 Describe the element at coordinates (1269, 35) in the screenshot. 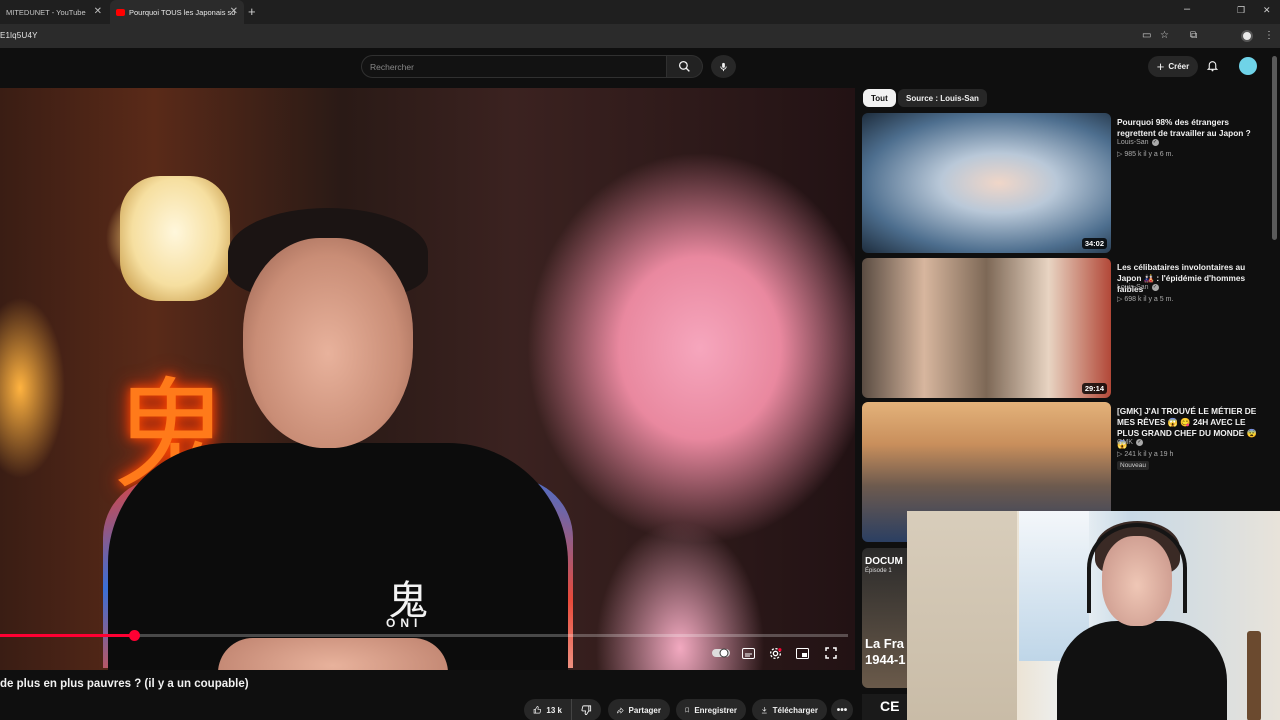

I see `more-menu-icon: ⋮` at that location.